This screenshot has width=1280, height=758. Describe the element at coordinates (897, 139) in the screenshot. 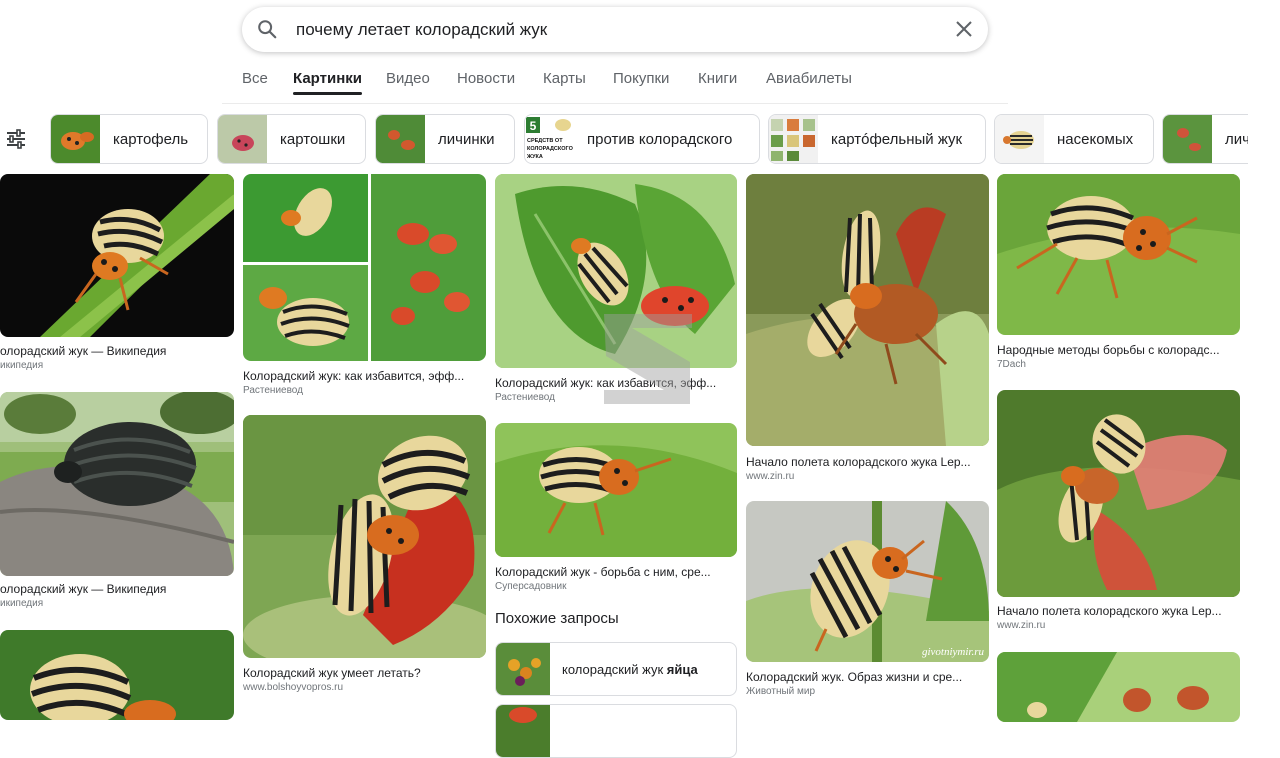

I see `chip-label: картóфельный жук` at that location.